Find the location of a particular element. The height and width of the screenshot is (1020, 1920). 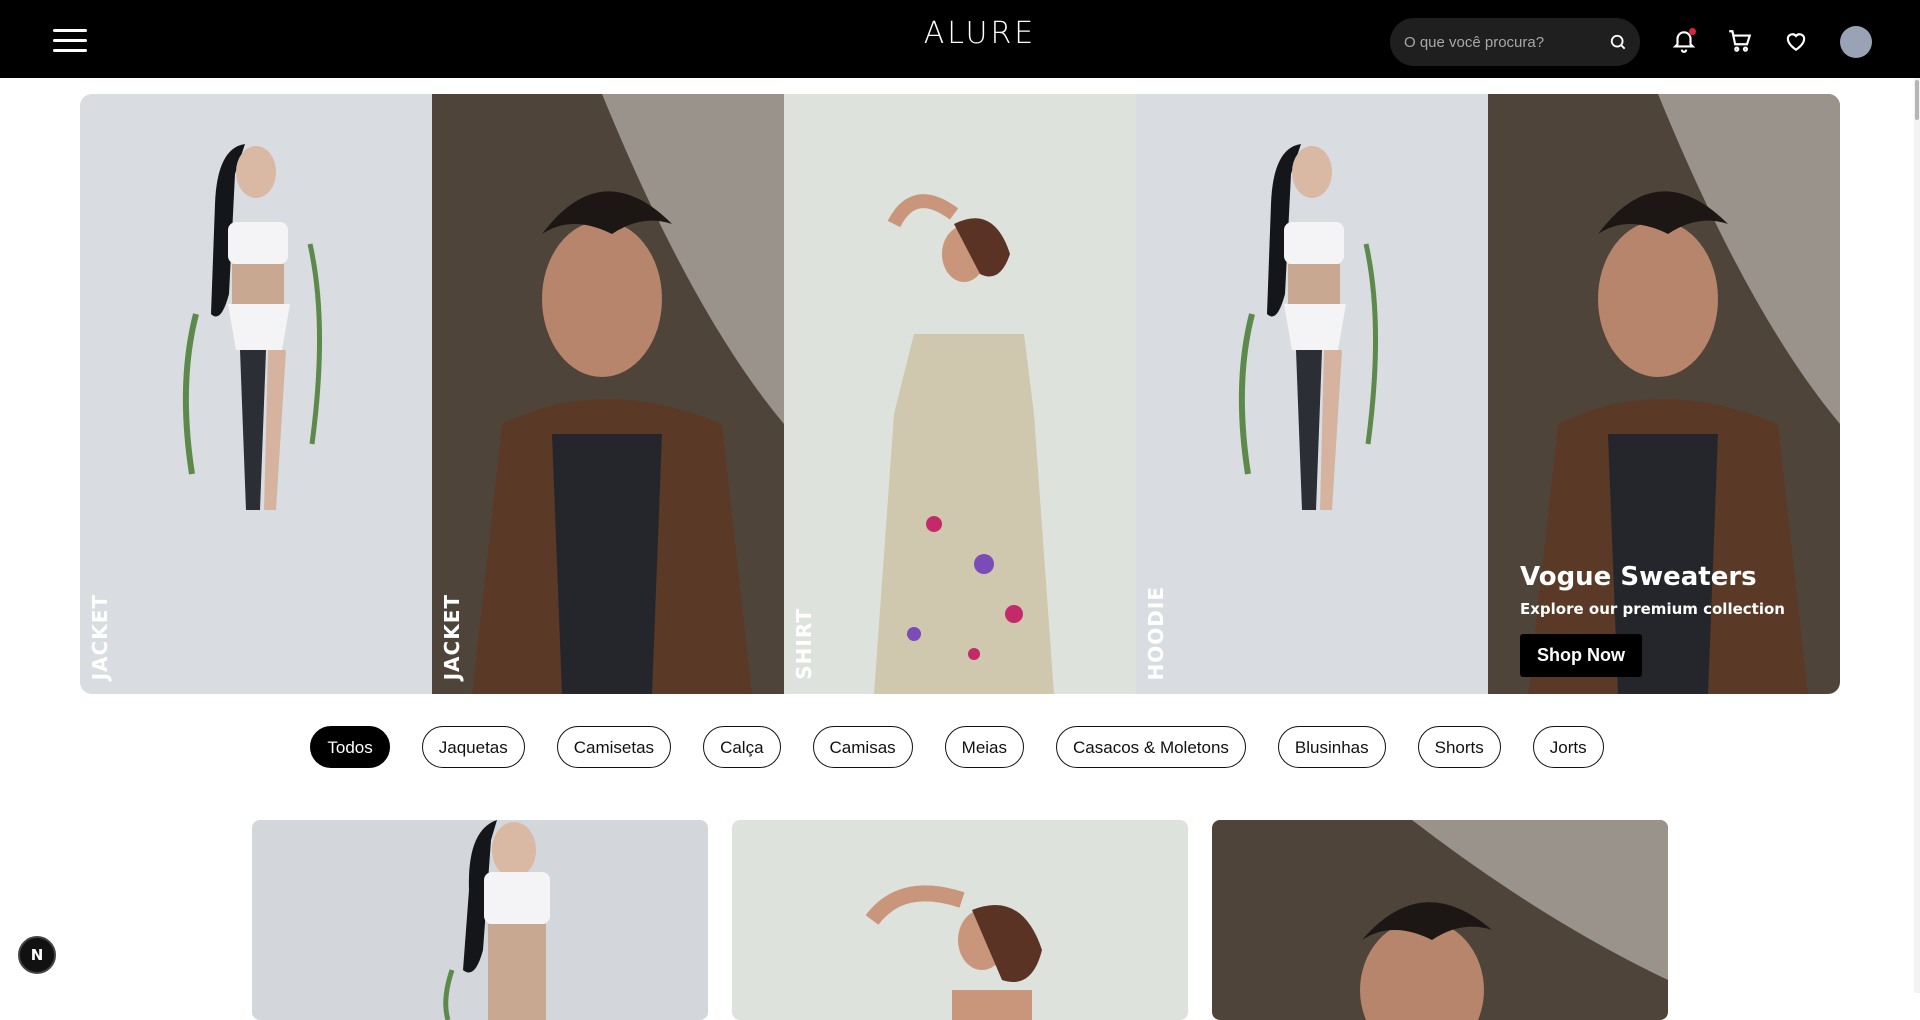

brand-logo: ALURE is located at coordinates (980, 33).